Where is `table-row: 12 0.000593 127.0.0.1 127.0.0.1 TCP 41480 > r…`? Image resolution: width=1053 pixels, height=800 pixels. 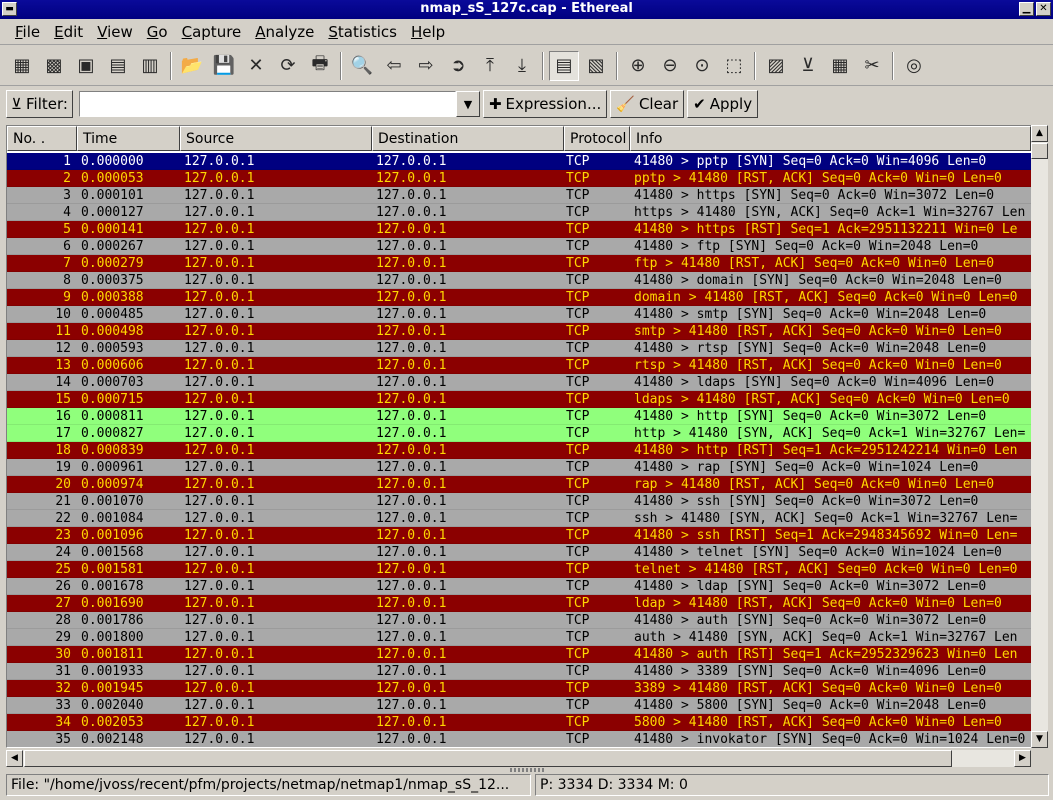
table-row: 12 0.000593 127.0.0.1 127.0.0.1 TCP 41480 > r… is located at coordinates (519, 348).